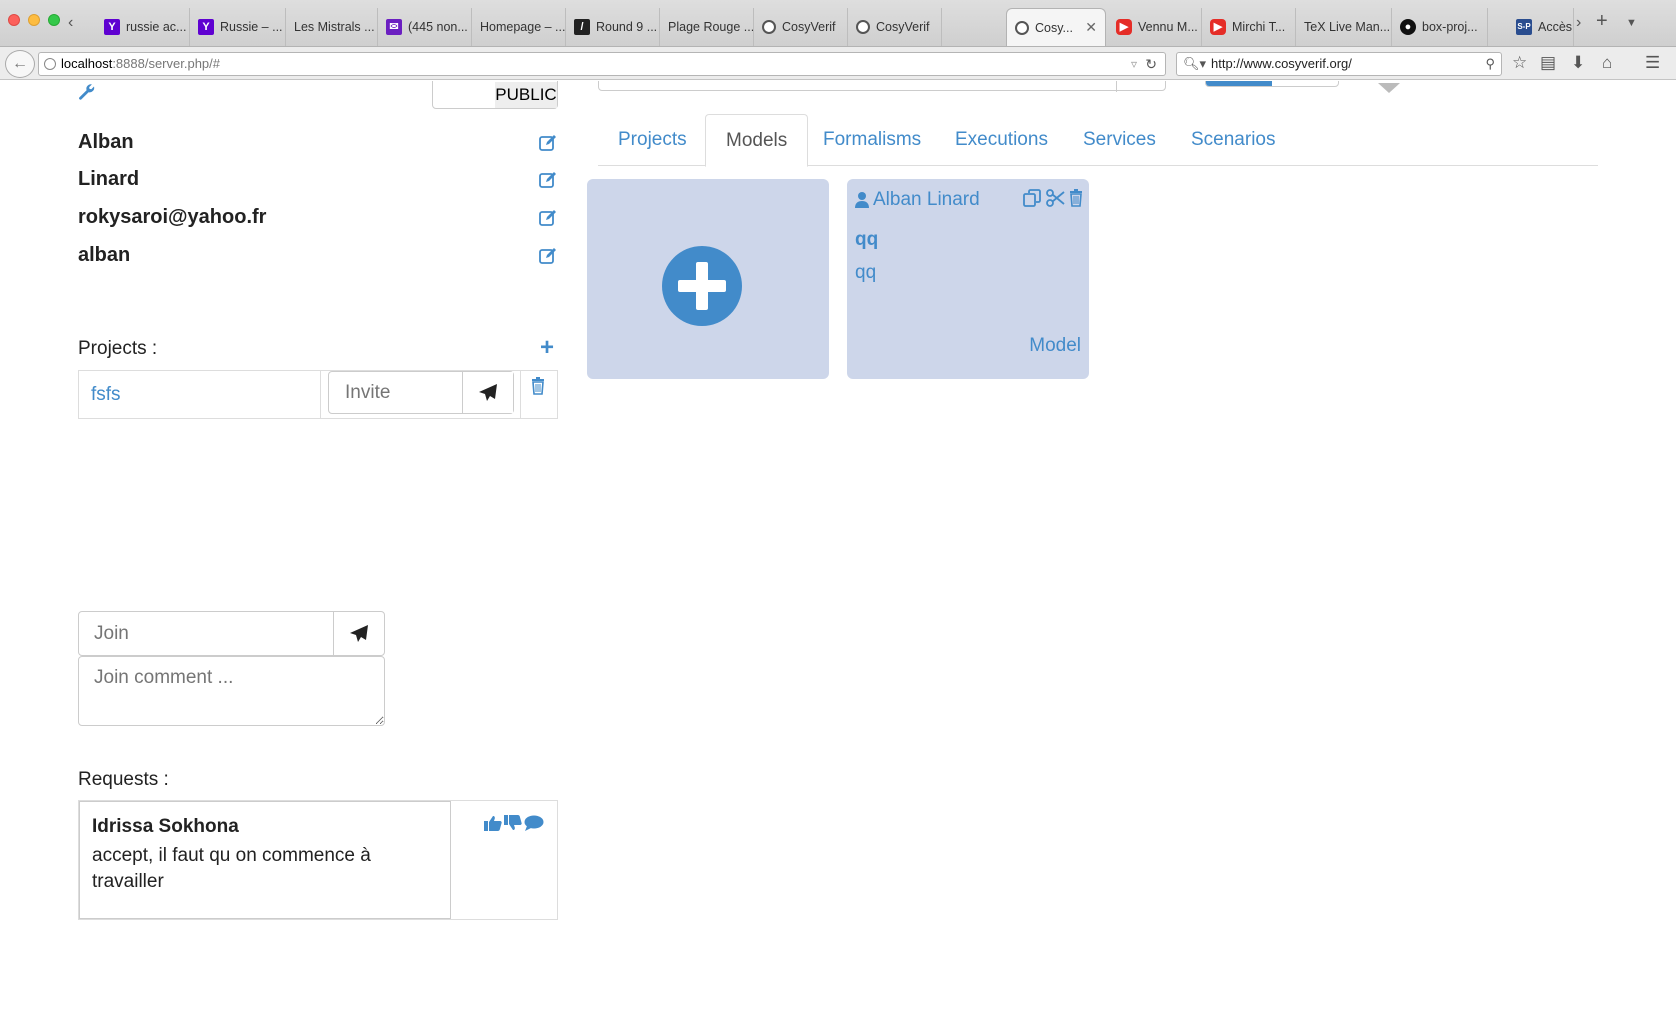 The image size is (1676, 1029). I want to click on request-user: Idrissa Sokhona, so click(165, 826).